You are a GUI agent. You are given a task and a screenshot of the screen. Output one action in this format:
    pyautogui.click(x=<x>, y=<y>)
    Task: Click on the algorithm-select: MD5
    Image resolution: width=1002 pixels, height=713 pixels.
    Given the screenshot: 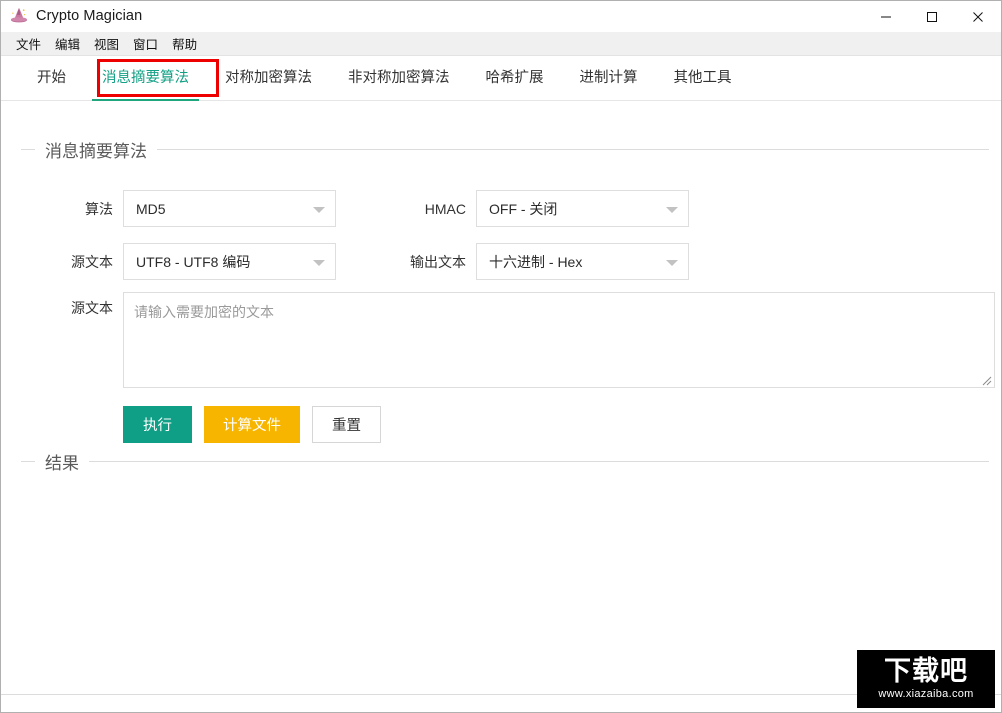 What is the action you would take?
    pyautogui.click(x=229, y=208)
    